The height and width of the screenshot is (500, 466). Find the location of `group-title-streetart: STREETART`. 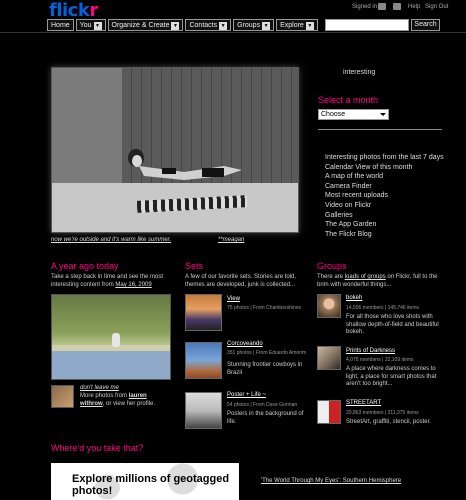

group-title-streetart: STREETART is located at coordinates (363, 403).